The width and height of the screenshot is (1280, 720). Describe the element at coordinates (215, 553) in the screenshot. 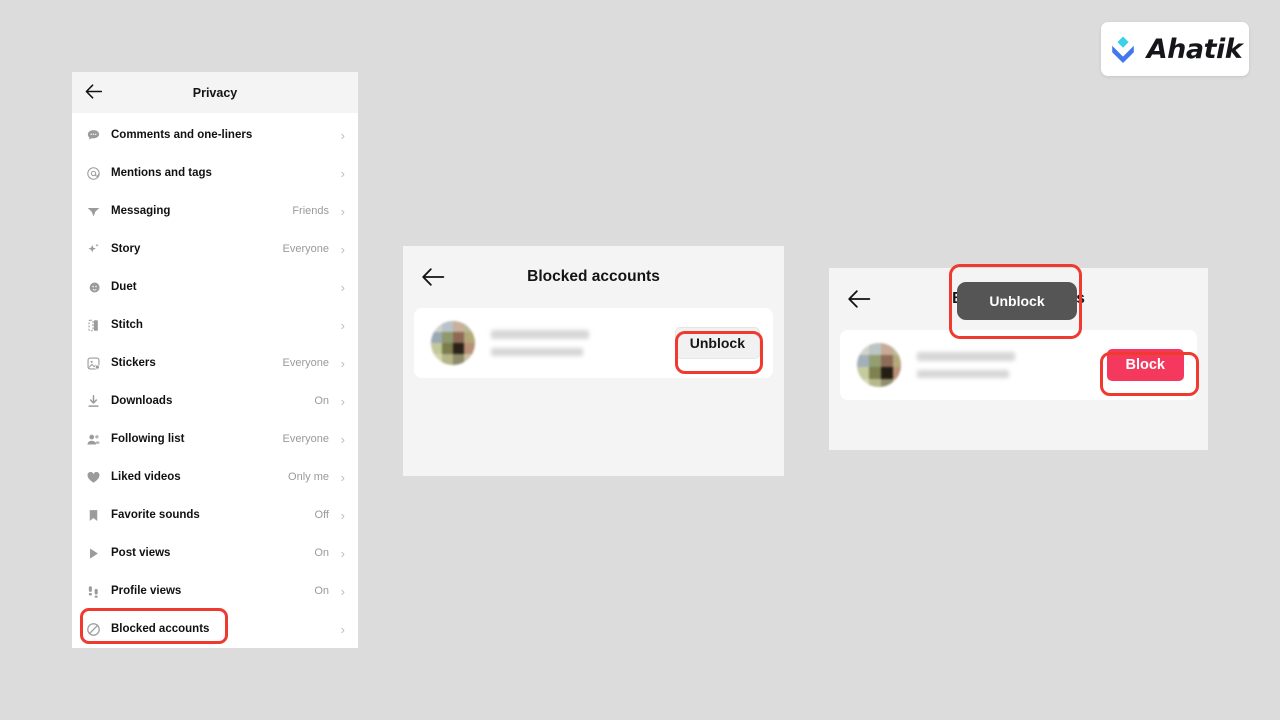

I see `sidebar-item-post-views: Post views On ›` at that location.